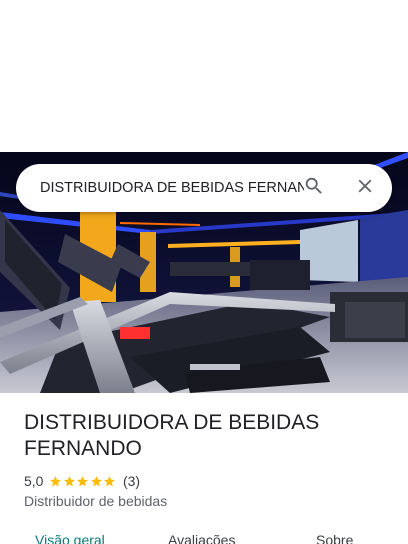 The image size is (408, 544). What do you see at coordinates (70, 538) in the screenshot?
I see `tab-overview: Visão geral` at bounding box center [70, 538].